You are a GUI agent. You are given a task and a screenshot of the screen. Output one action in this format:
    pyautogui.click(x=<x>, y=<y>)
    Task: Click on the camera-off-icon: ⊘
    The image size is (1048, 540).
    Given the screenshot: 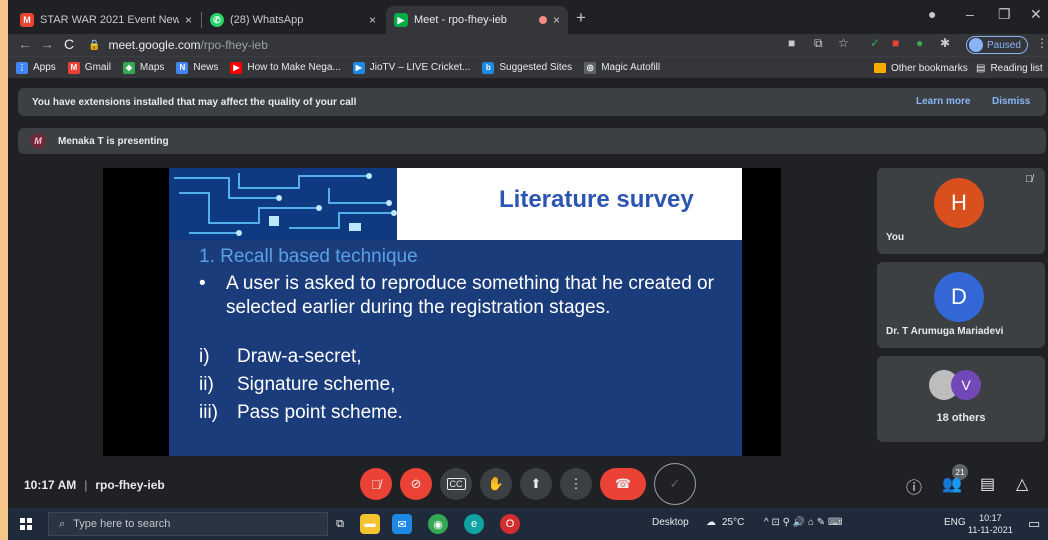 What is the action you would take?
    pyautogui.click(x=416, y=483)
    